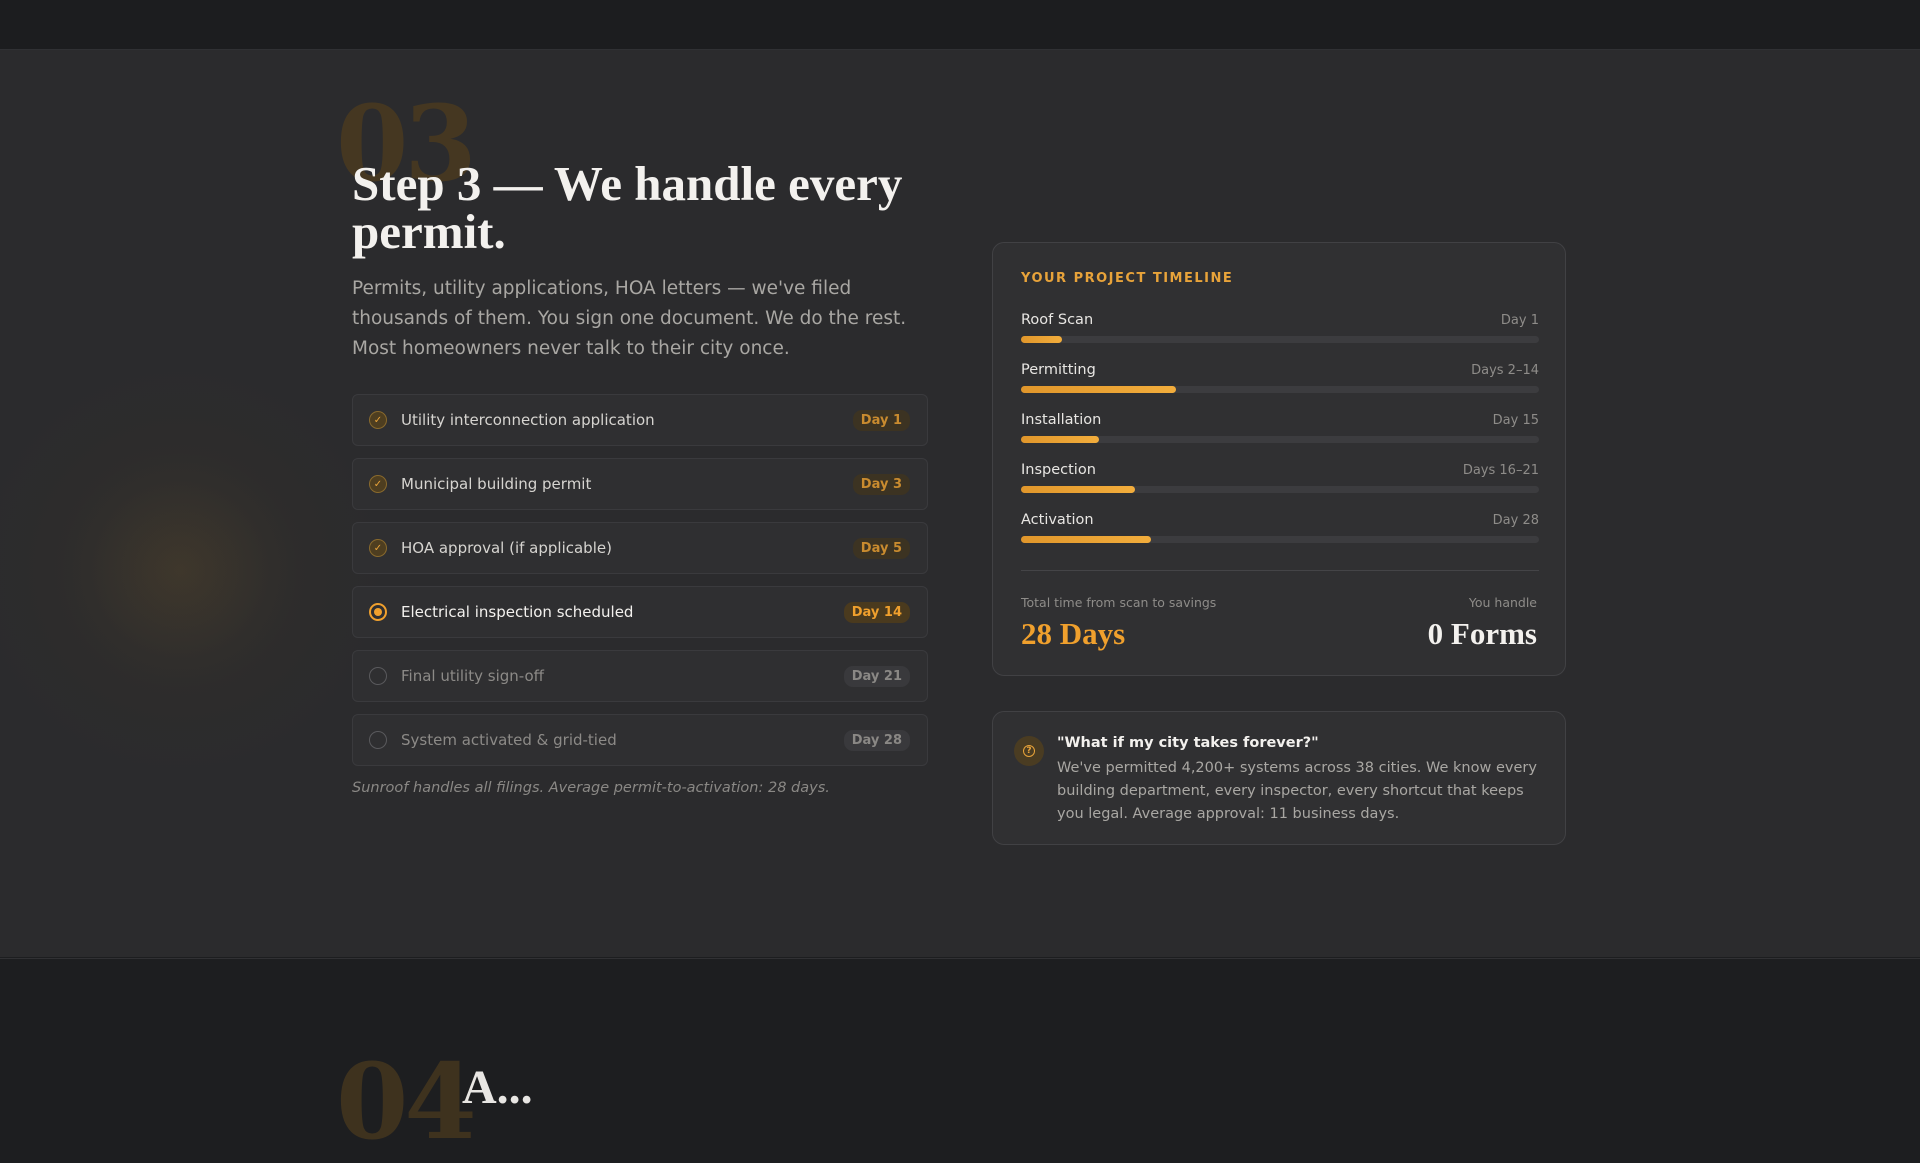 This screenshot has width=1920, height=1163. Describe the element at coordinates (876, 676) in the screenshot. I see `day-badge: Day 21` at that location.